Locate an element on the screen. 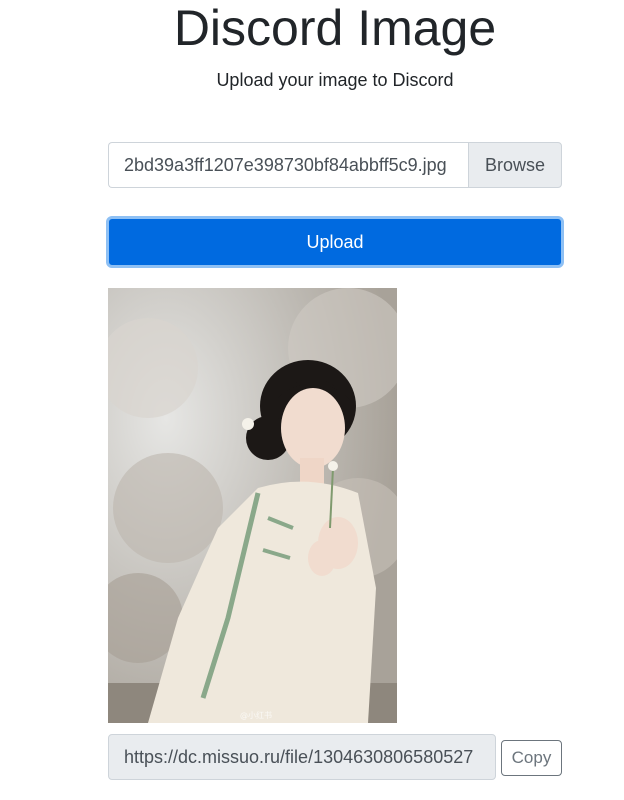  photo-watermark: @小红书 is located at coordinates (256, 715).